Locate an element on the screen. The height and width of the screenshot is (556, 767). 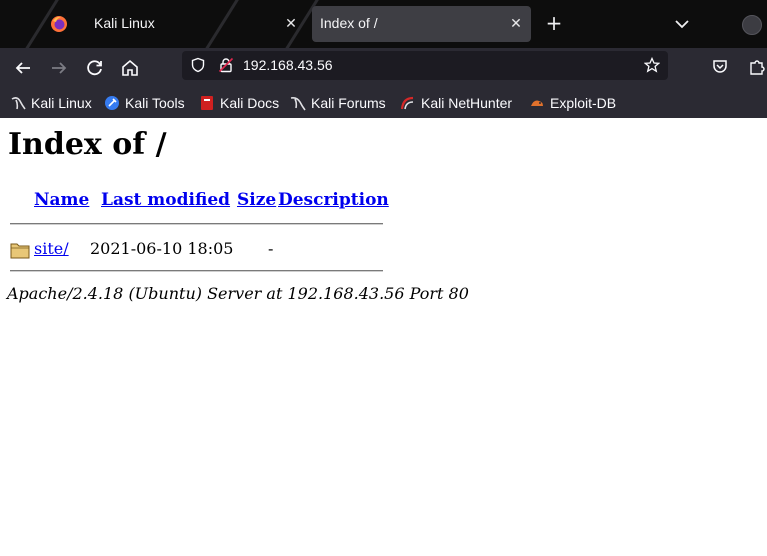
directory-link-site: site/ is located at coordinates (51, 248).